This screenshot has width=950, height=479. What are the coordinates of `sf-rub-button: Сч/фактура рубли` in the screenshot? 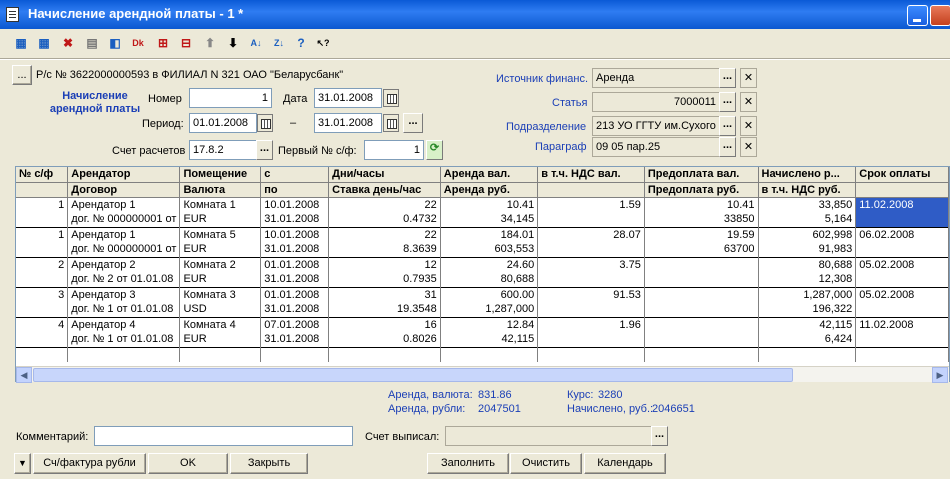 It's located at (89, 463).